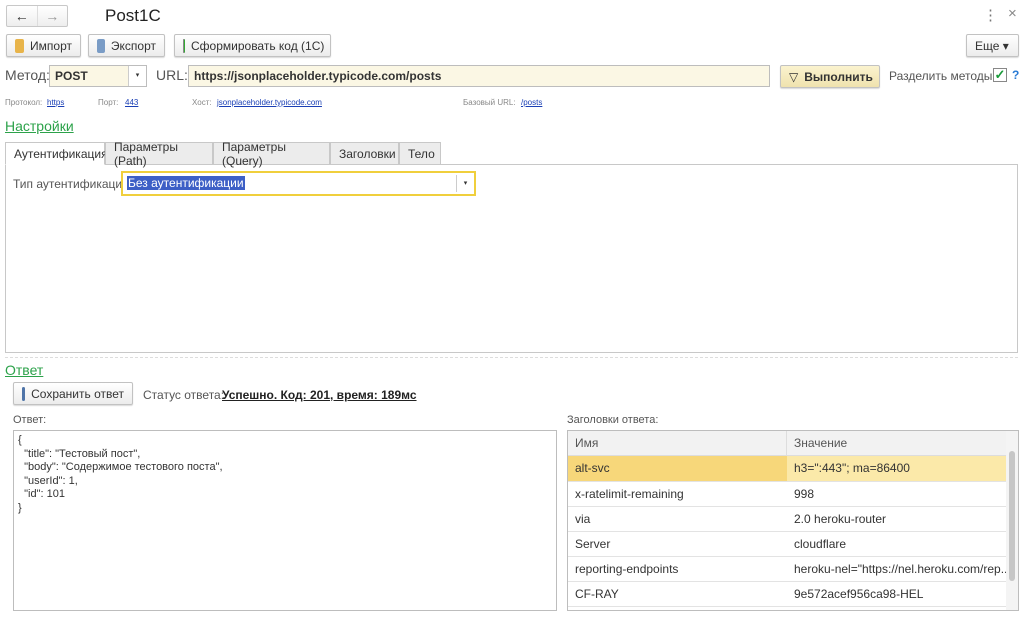  I want to click on header-value-cell: 998, so click(897, 494).